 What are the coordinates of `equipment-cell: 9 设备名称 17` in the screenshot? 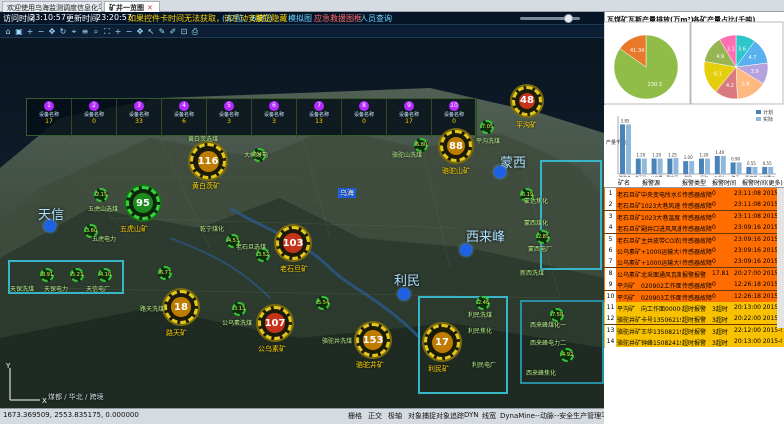 It's located at (409, 118).